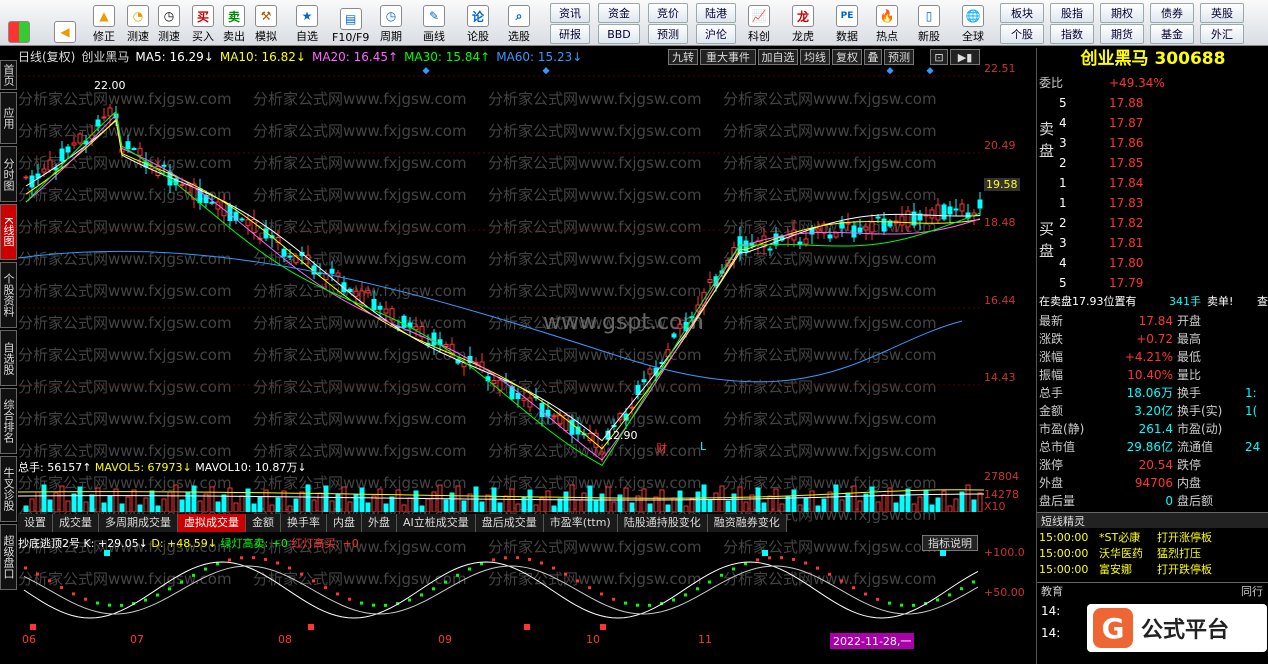 The image size is (1268, 664). Describe the element at coordinates (212, 523) in the screenshot. I see `tab-3: 虚拟成交量` at that location.